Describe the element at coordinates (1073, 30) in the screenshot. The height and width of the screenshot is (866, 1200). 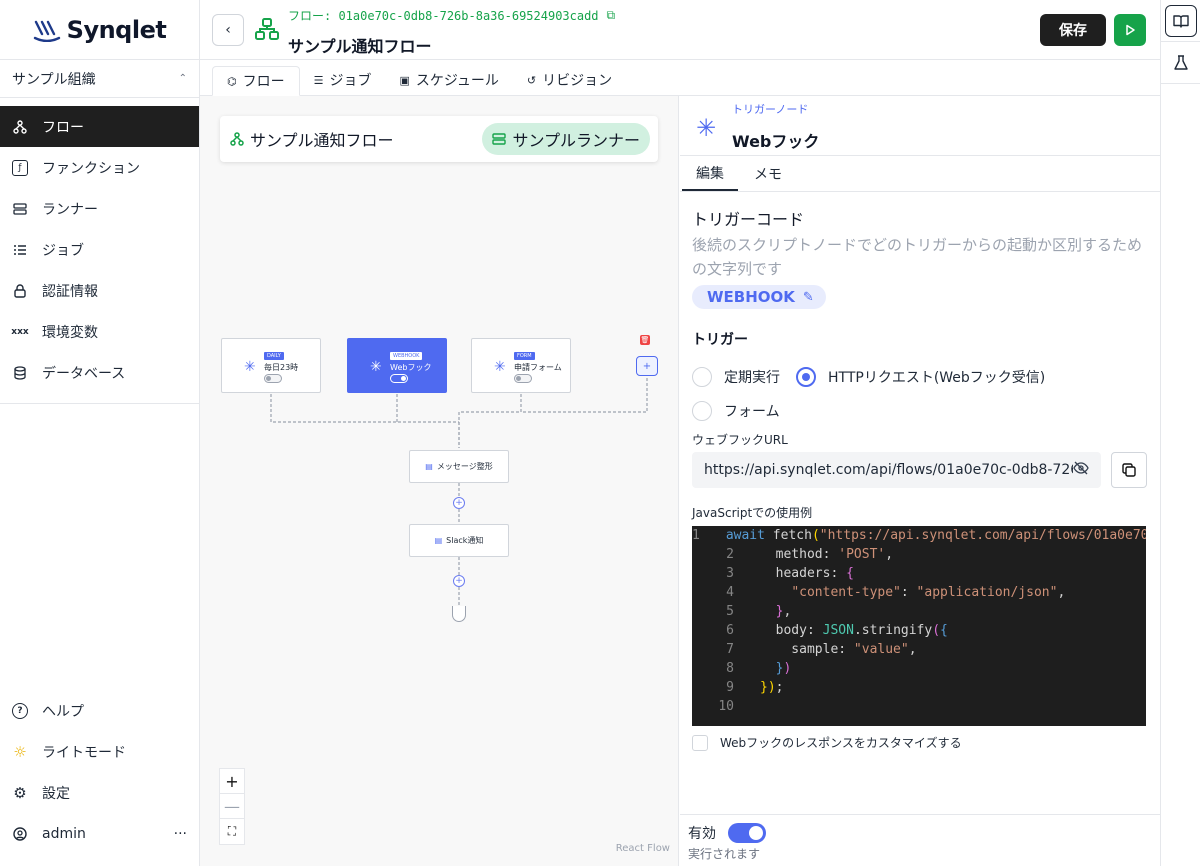
I see `save-button: 保存` at that location.